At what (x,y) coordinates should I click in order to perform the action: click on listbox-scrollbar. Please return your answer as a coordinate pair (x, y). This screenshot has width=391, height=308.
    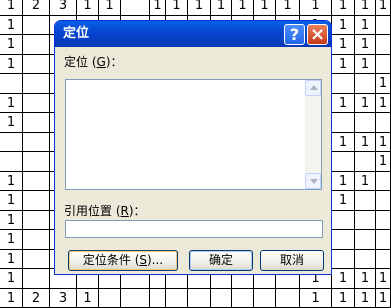
    Looking at the image, I should click on (313, 134).